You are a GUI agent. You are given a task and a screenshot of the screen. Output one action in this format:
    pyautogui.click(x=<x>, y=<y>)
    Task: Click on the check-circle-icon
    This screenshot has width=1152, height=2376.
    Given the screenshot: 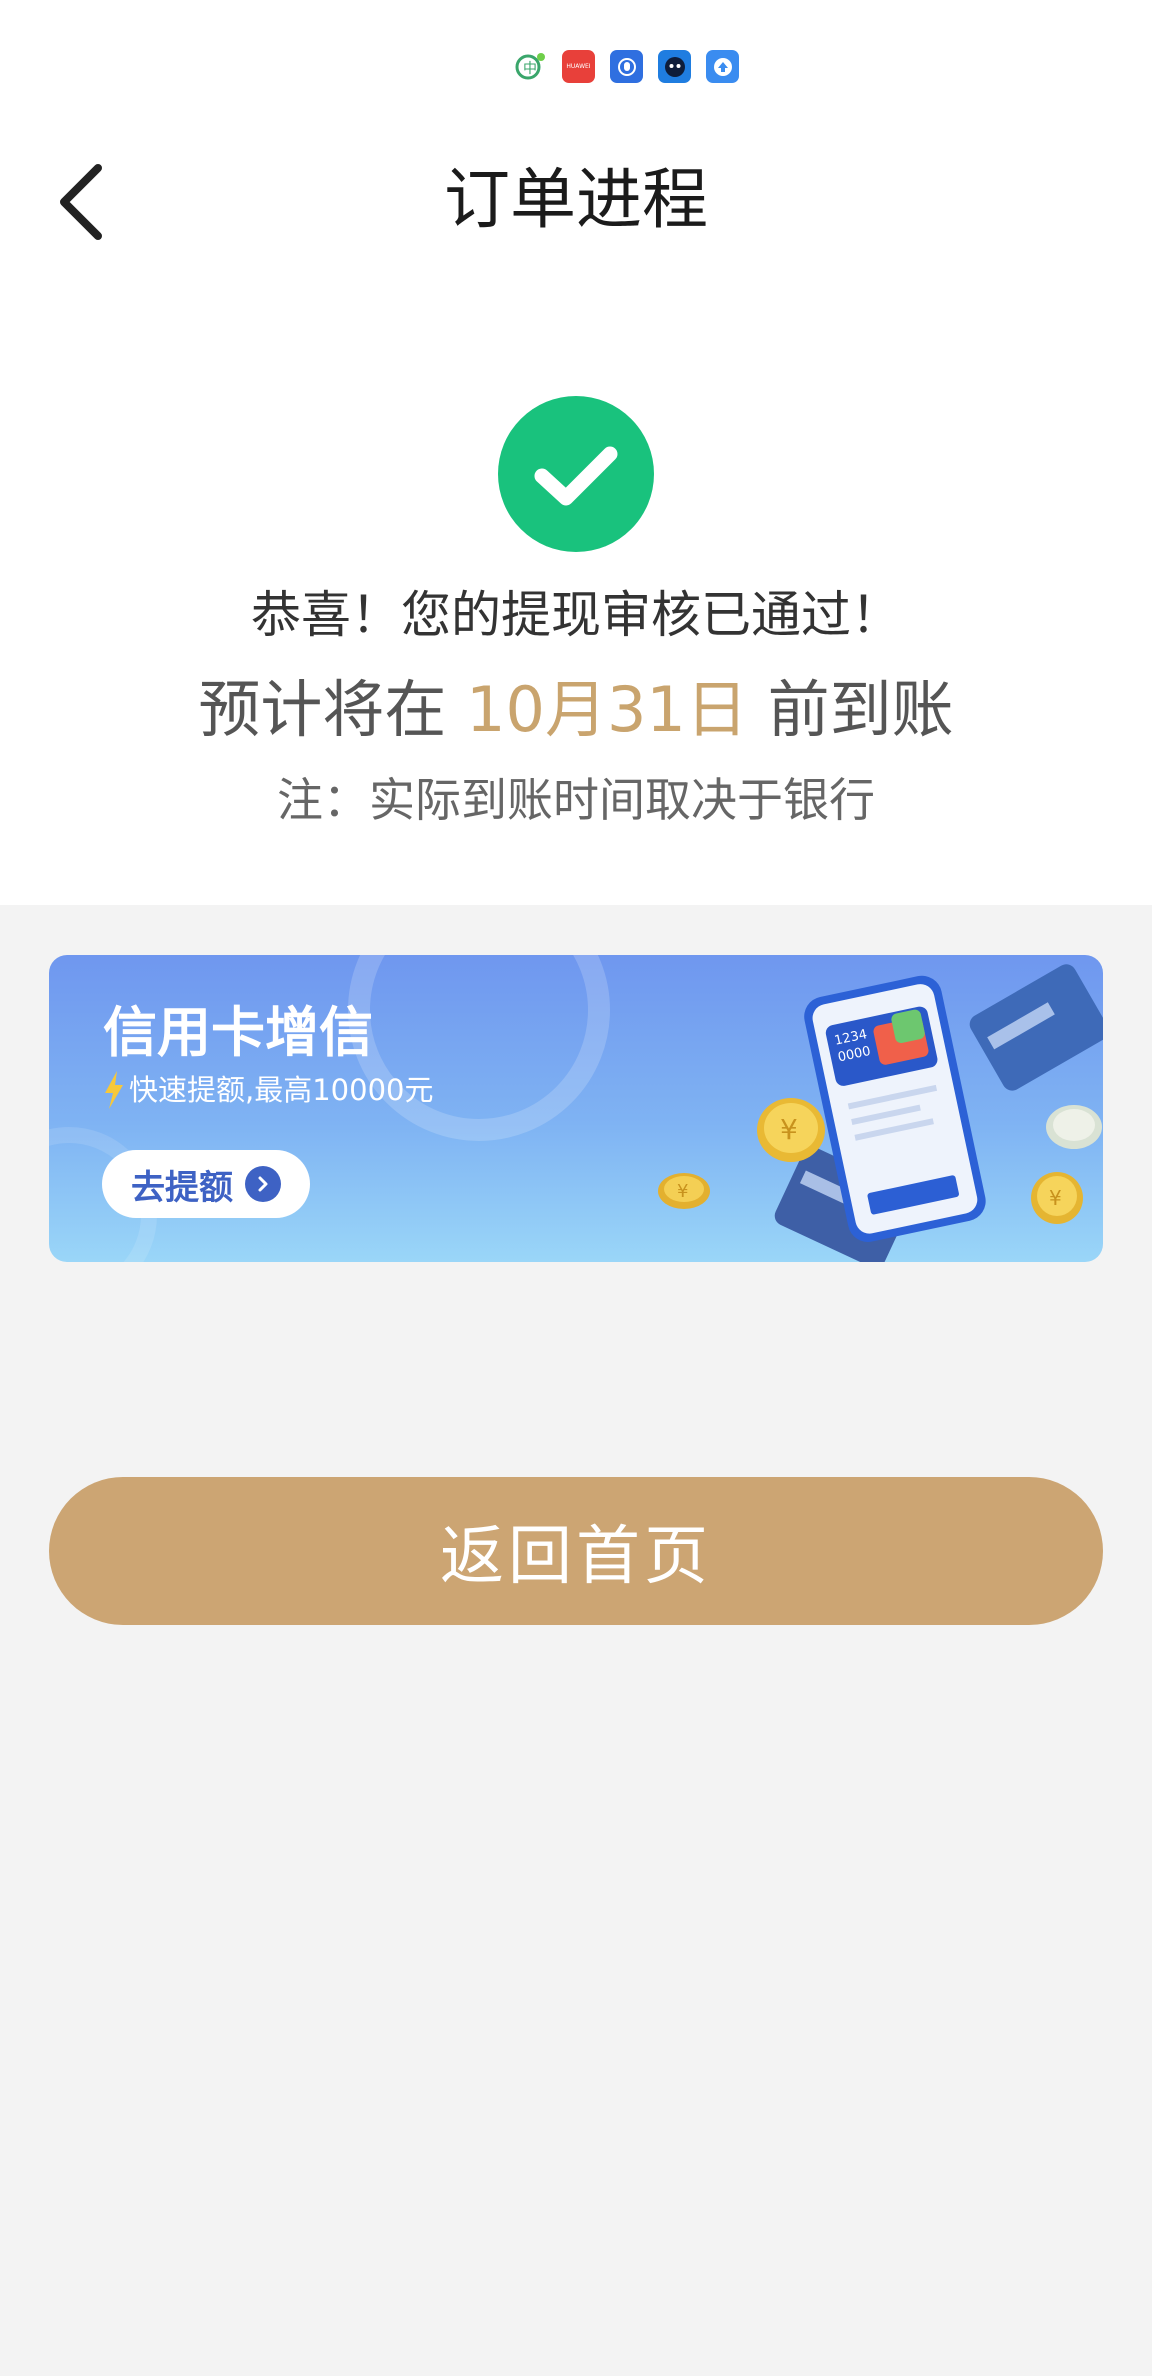 What is the action you would take?
    pyautogui.click(x=576, y=474)
    